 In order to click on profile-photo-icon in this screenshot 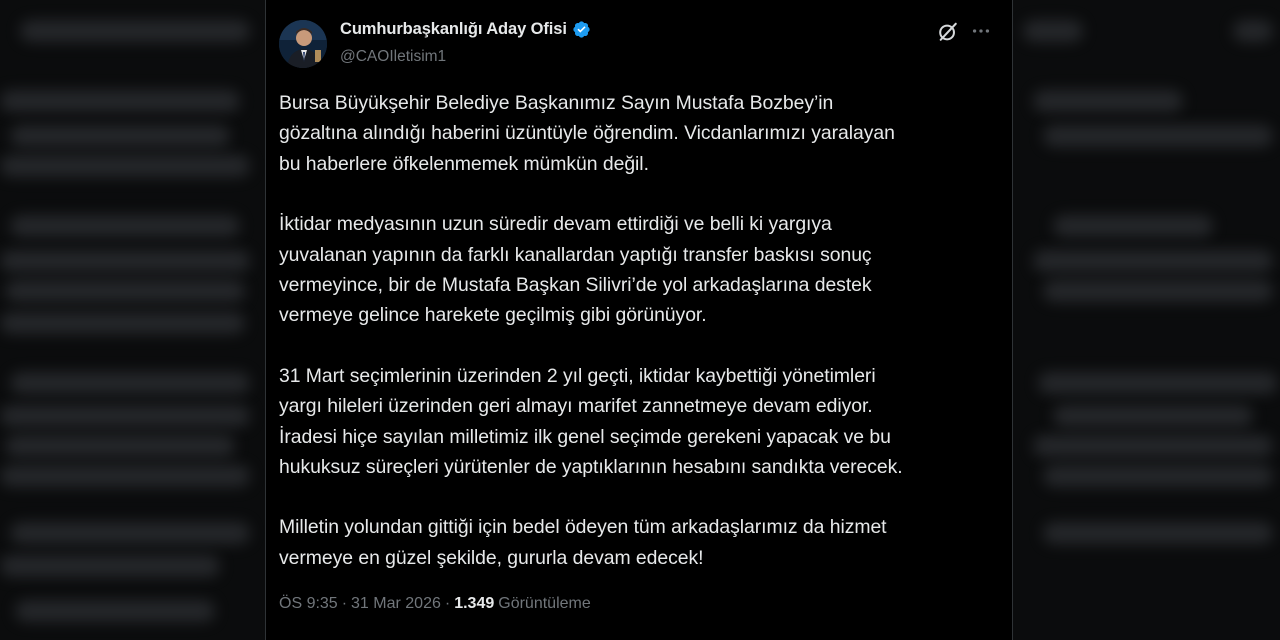, I will do `click(303, 44)`.